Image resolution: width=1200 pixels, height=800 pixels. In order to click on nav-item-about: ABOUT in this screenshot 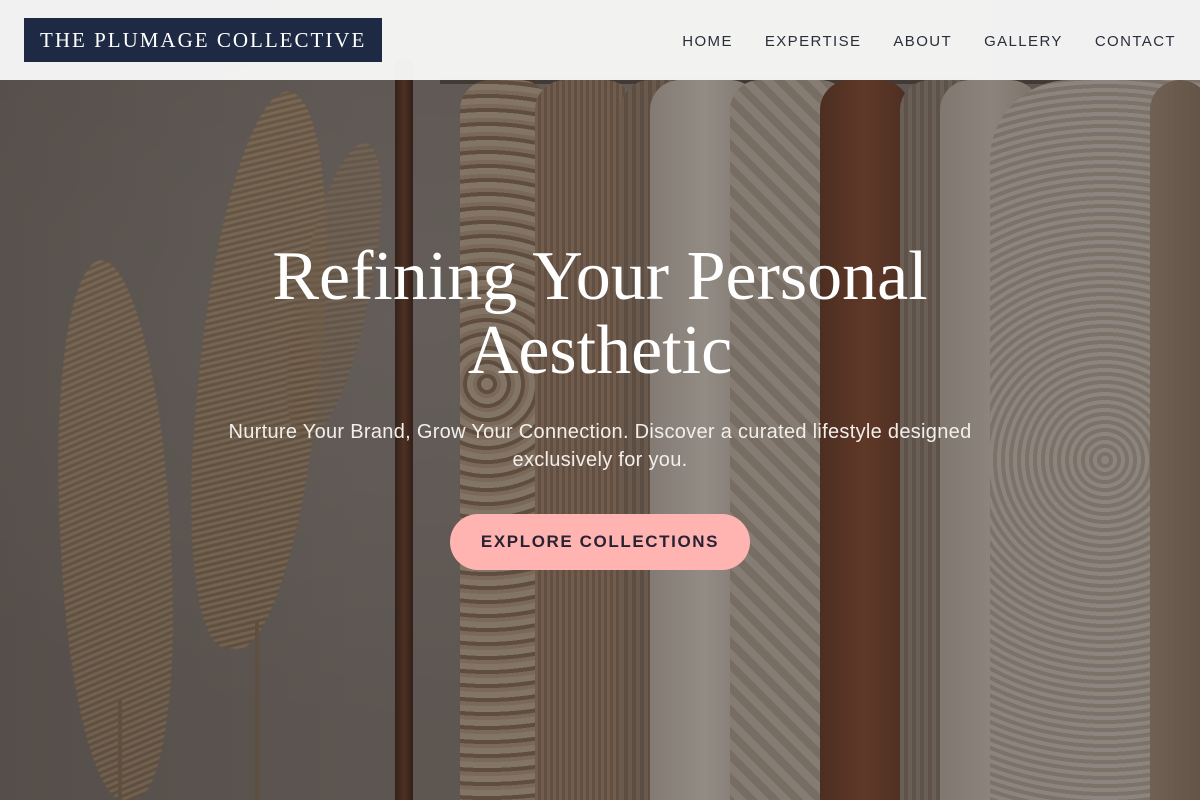, I will do `click(922, 40)`.